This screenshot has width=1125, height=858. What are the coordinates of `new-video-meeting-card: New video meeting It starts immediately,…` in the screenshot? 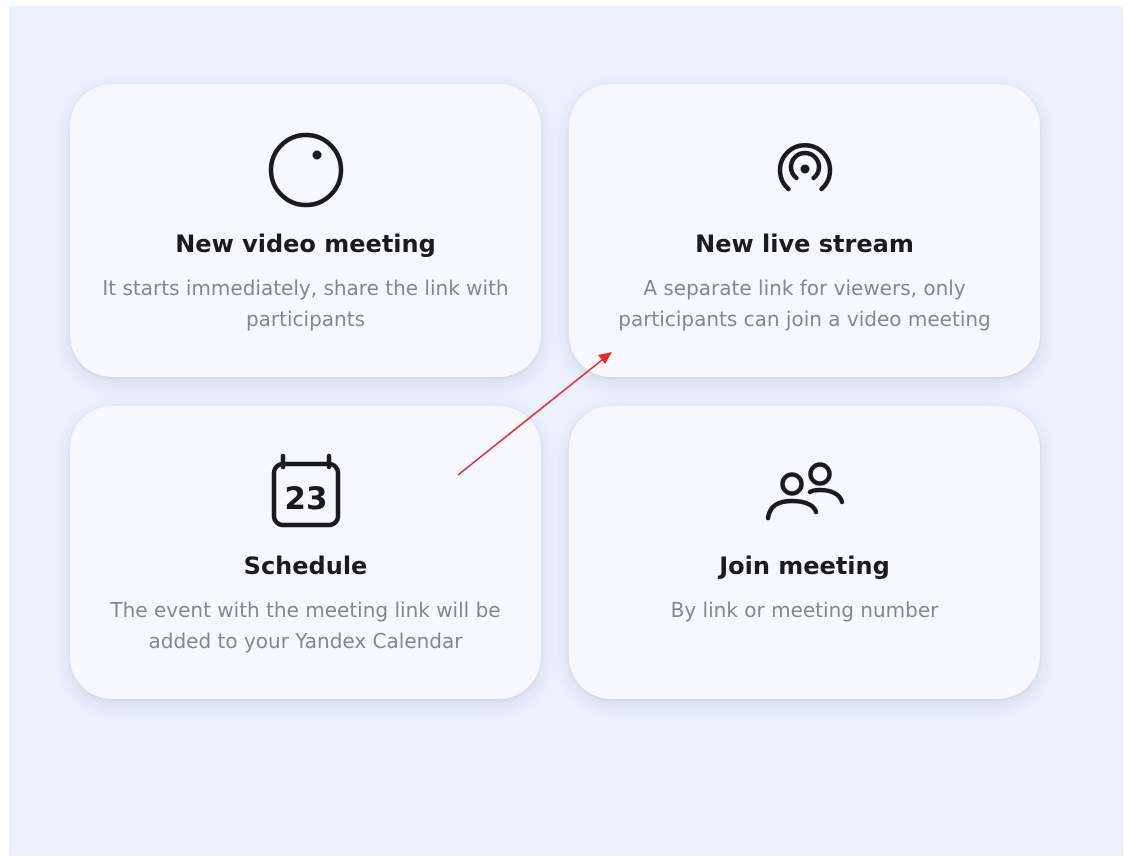 It's located at (305, 230).